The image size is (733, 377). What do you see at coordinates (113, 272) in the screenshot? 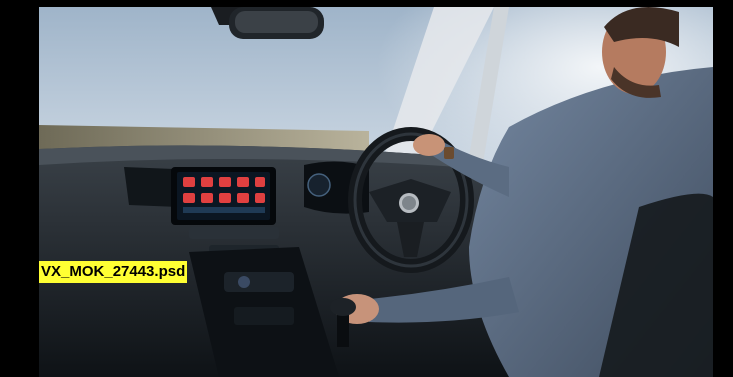
I see `file-label: VX_MOK_27443.psd` at bounding box center [113, 272].